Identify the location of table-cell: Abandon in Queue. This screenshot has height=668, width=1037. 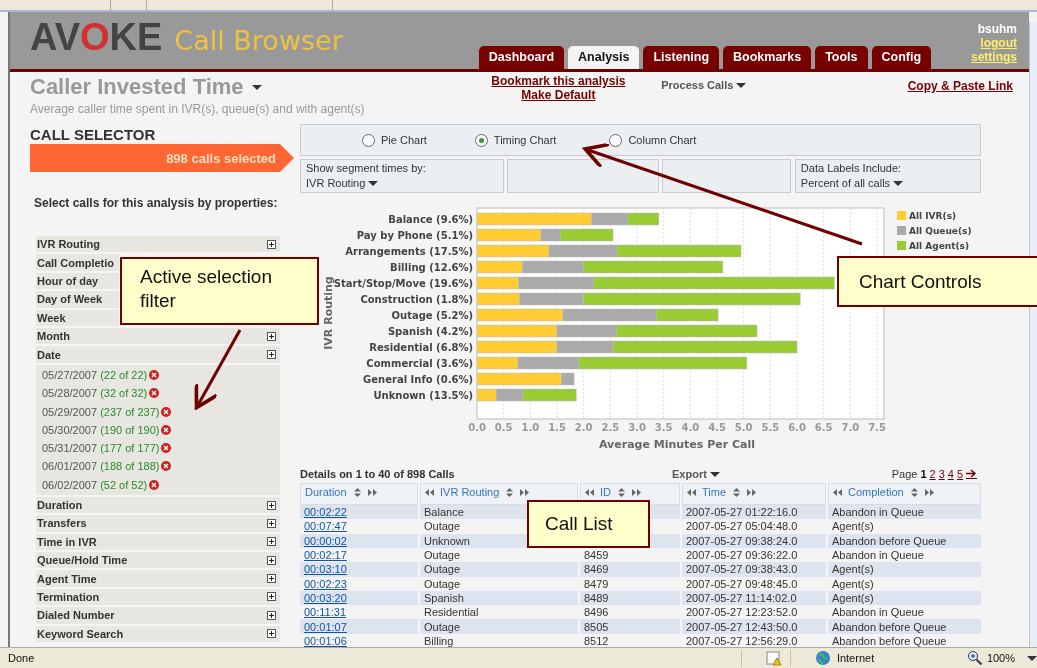
(904, 512).